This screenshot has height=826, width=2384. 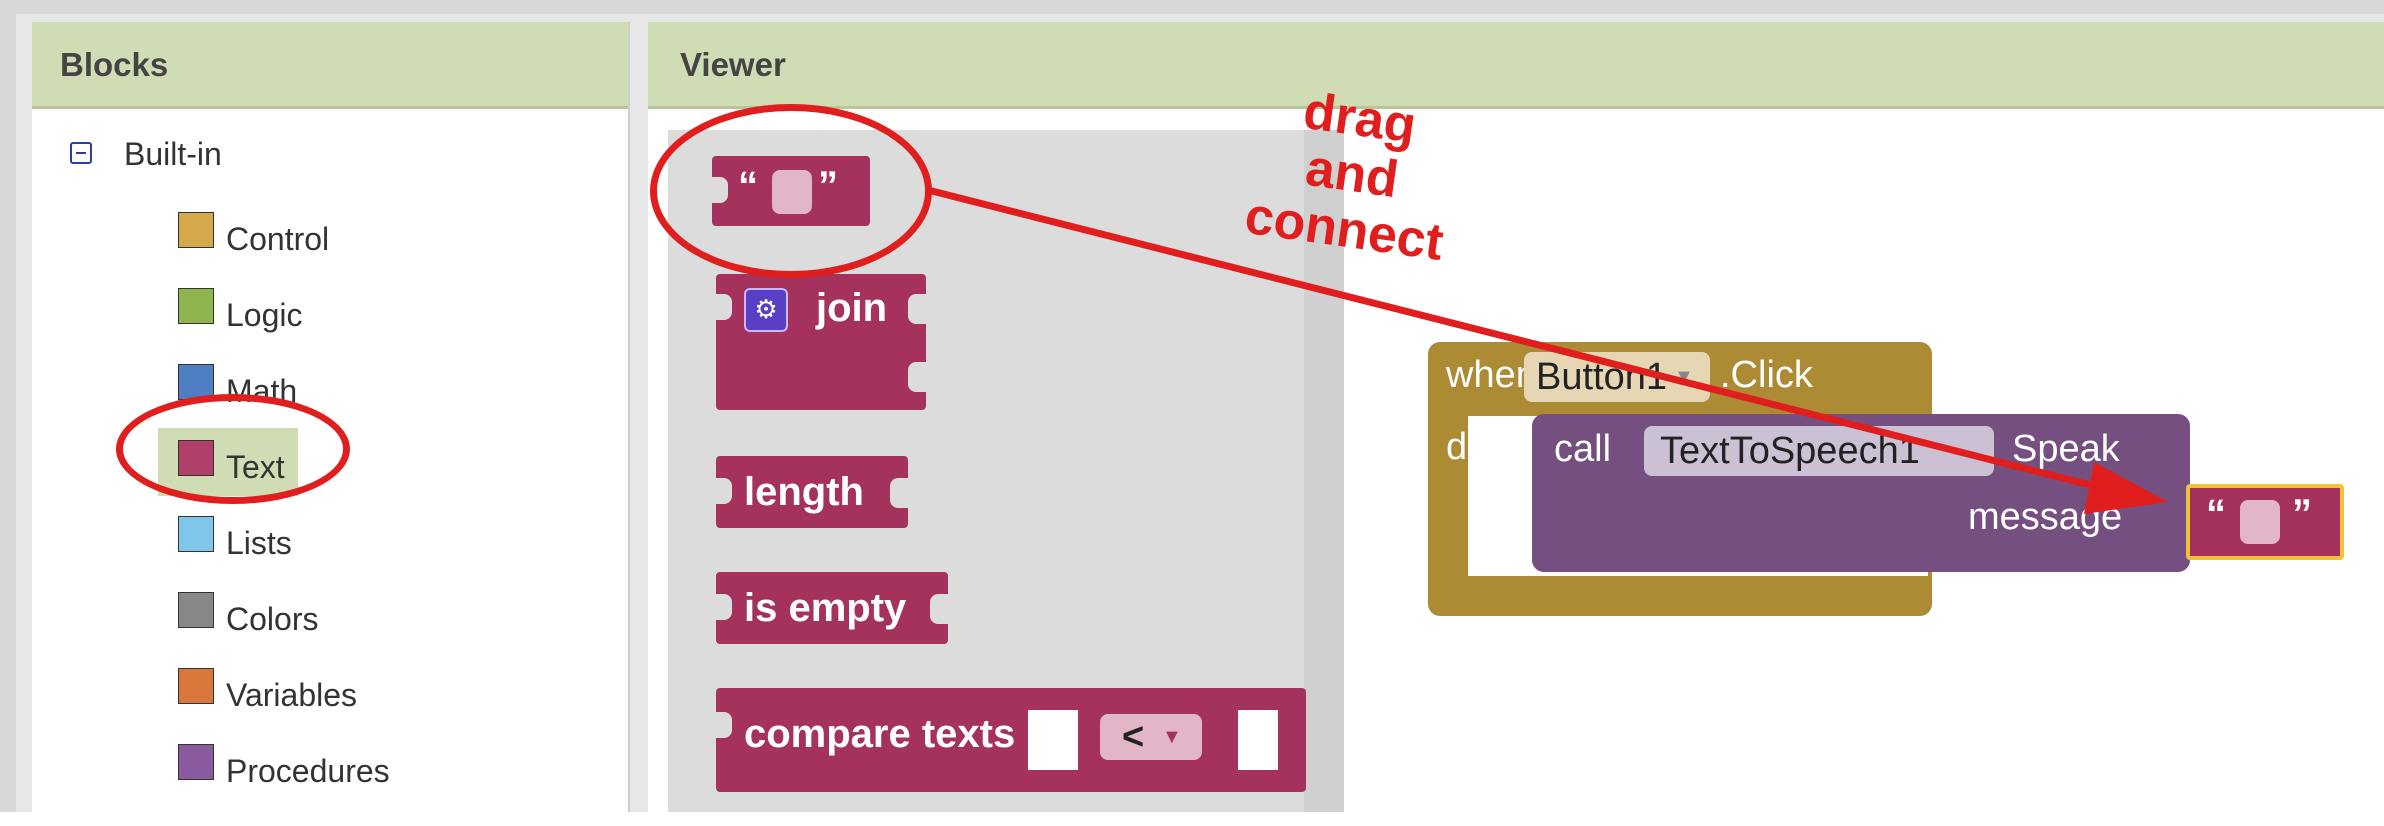 What do you see at coordinates (292, 695) in the screenshot?
I see `category-label: Variables` at bounding box center [292, 695].